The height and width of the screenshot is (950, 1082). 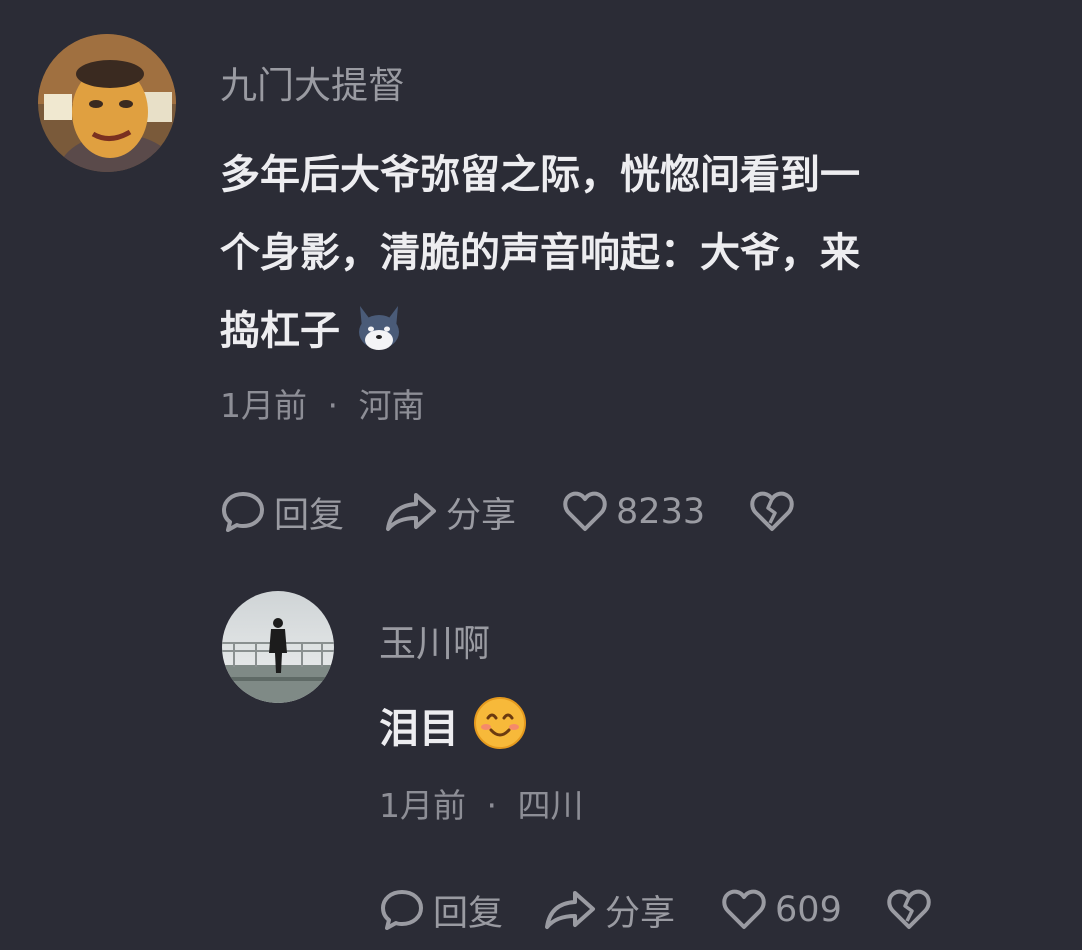 What do you see at coordinates (540, 175) in the screenshot?
I see `comment-line: 多年后大爷弥留之际，恍惚间看到一` at bounding box center [540, 175].